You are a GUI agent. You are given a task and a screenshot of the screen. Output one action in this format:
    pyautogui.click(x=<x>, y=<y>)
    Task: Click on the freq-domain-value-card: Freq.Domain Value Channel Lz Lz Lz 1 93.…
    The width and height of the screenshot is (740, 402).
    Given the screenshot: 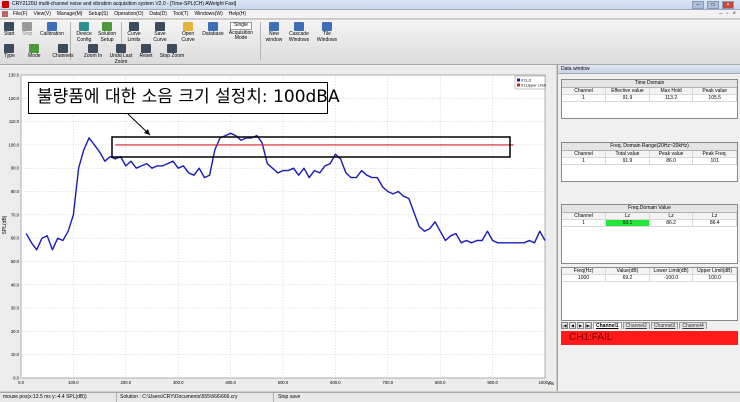 What is the action you would take?
    pyautogui.click(x=649, y=234)
    